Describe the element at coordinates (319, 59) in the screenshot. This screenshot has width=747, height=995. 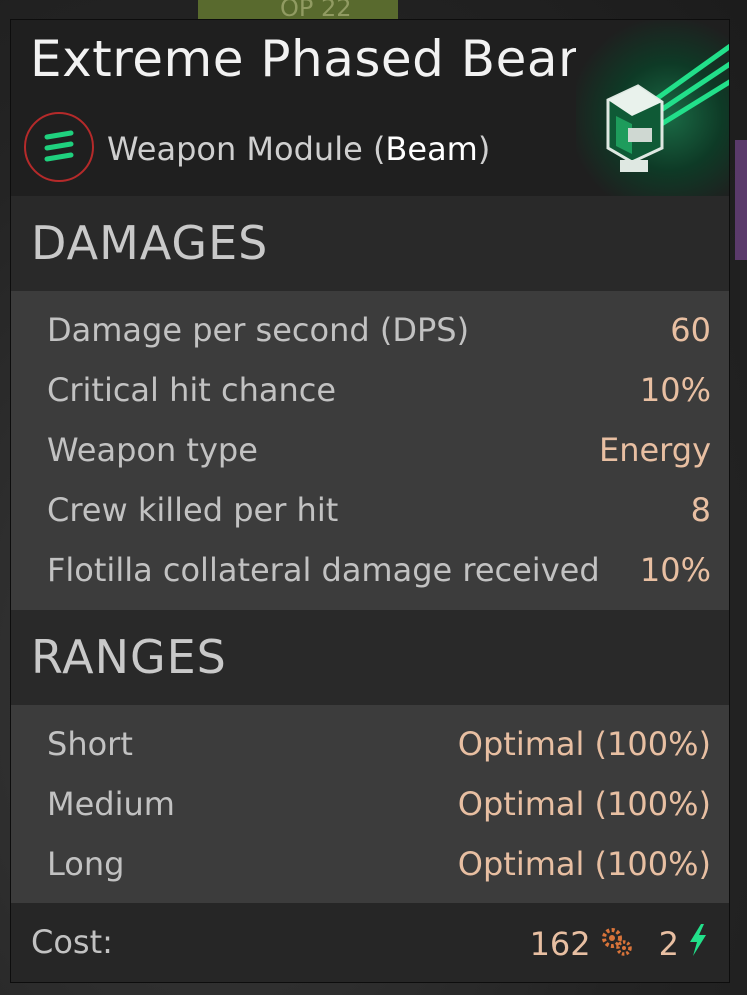
I see `item-name: Extreme Phased Beam` at that location.